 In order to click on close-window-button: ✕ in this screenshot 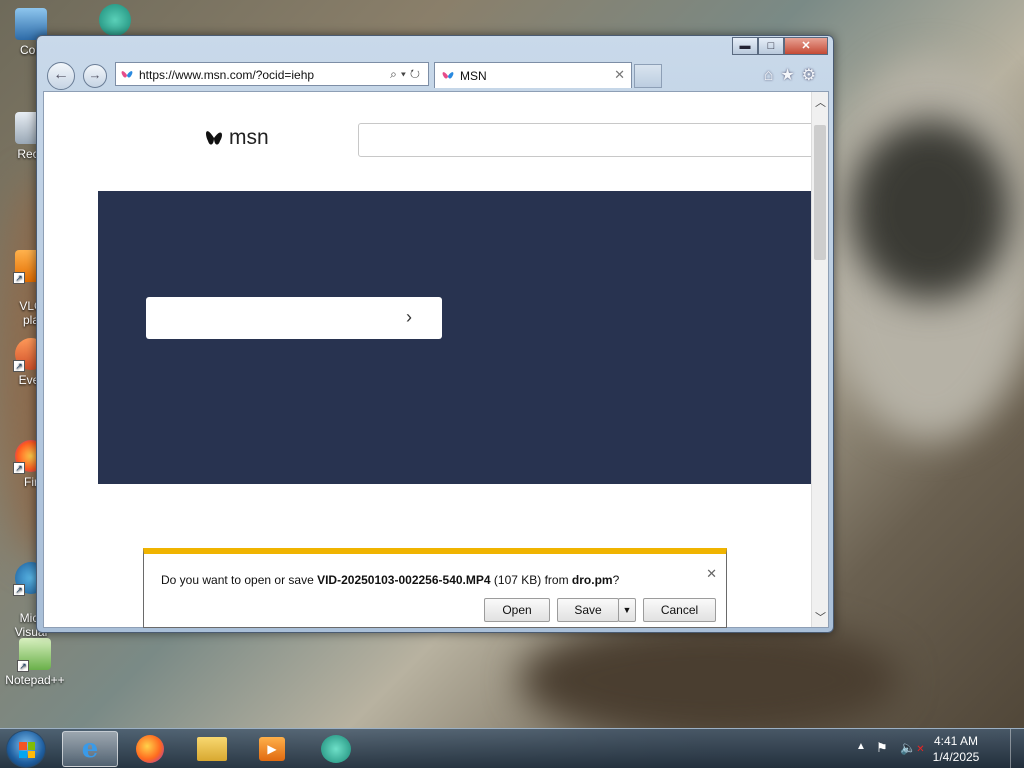, I will do `click(806, 46)`.